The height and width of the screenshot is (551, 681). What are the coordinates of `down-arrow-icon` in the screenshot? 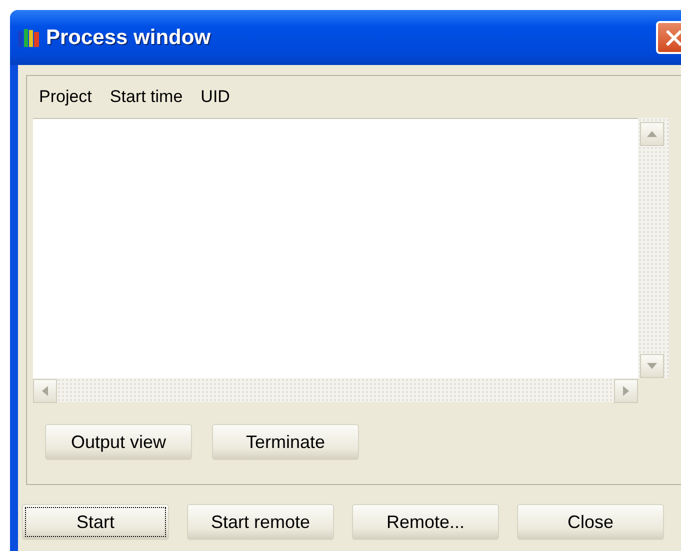 It's located at (652, 366).